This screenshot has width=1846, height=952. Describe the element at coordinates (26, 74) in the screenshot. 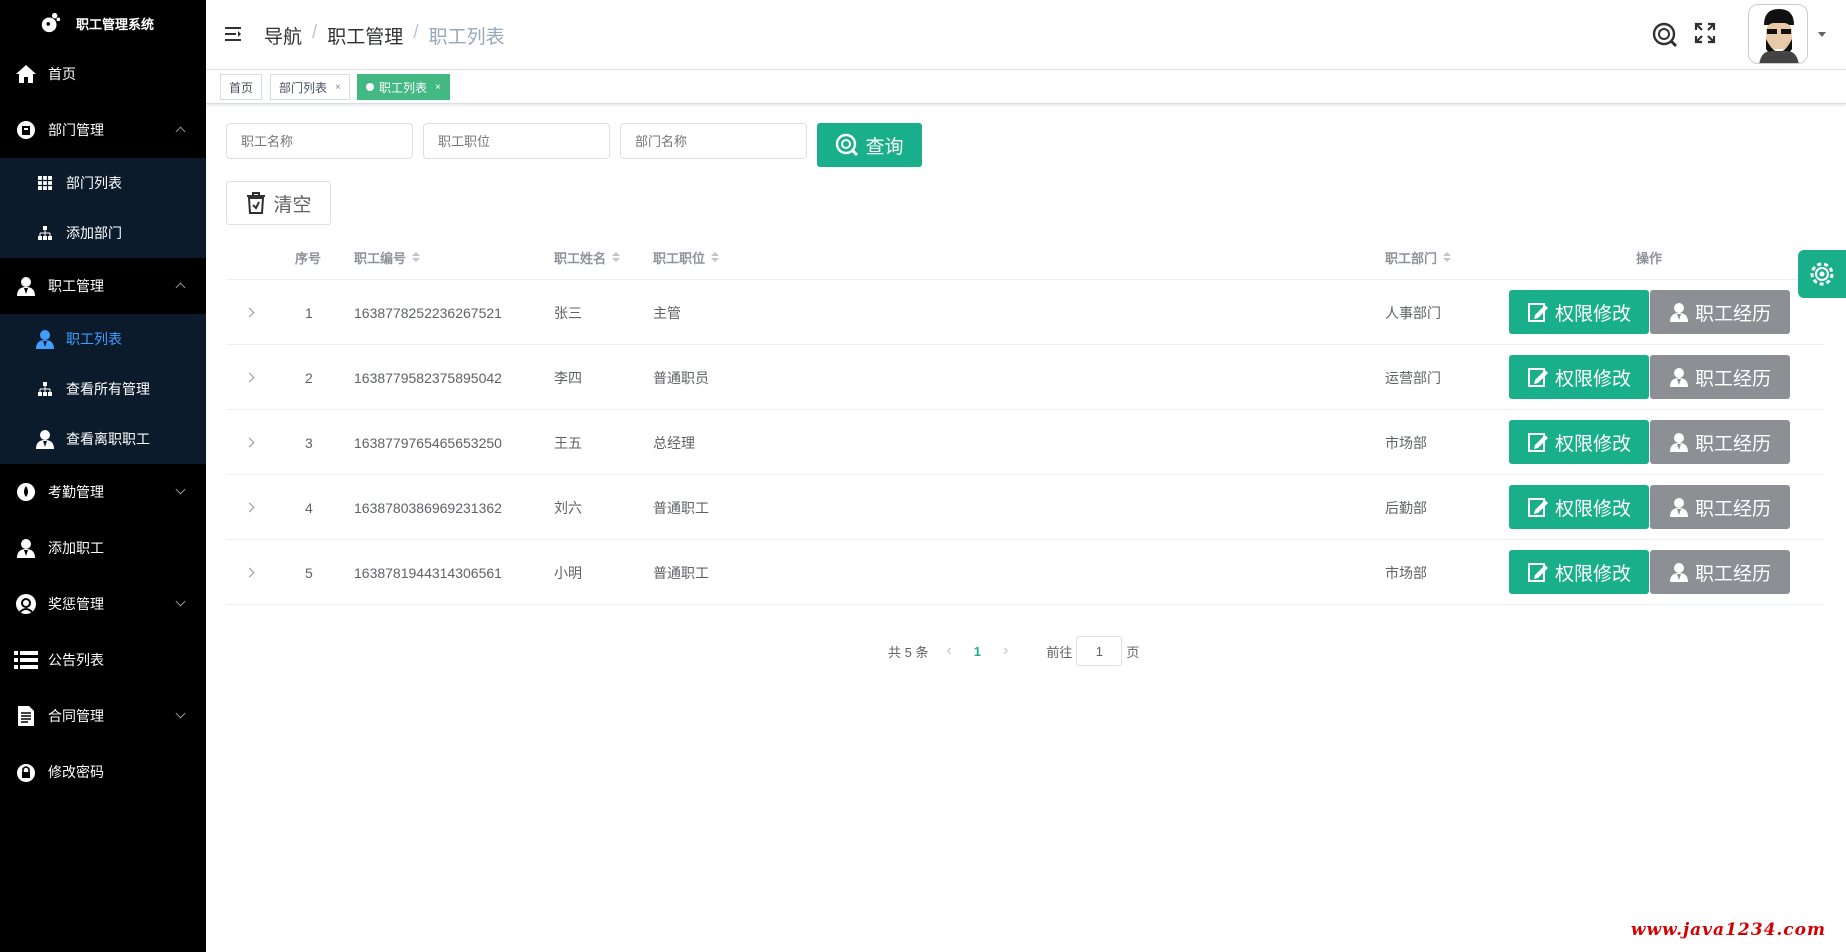

I see `home-icon` at that location.